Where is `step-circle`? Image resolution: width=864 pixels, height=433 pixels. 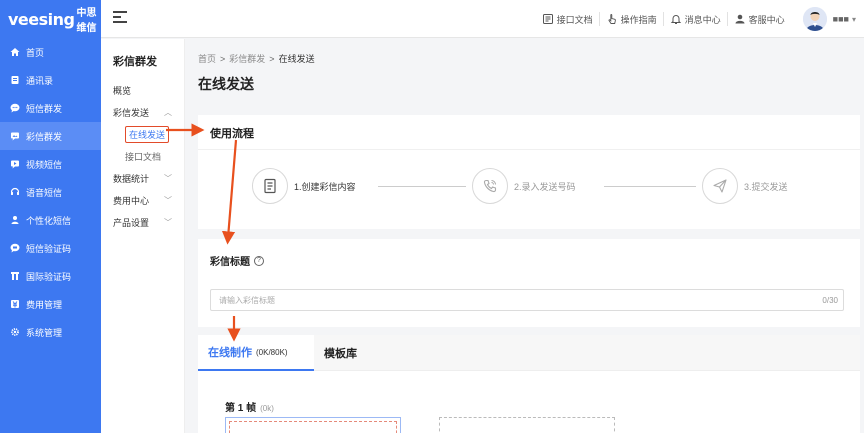
step-circle is located at coordinates (490, 186).